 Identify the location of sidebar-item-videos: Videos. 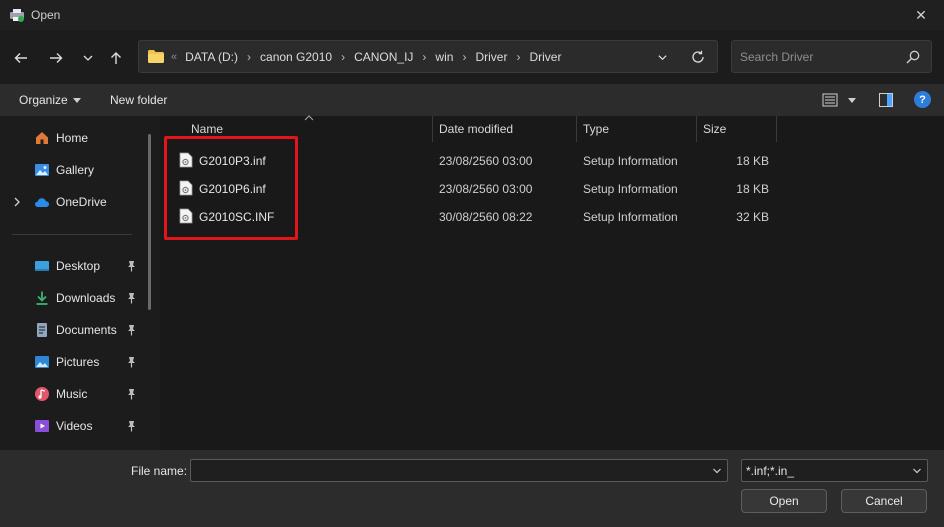
(75, 426).